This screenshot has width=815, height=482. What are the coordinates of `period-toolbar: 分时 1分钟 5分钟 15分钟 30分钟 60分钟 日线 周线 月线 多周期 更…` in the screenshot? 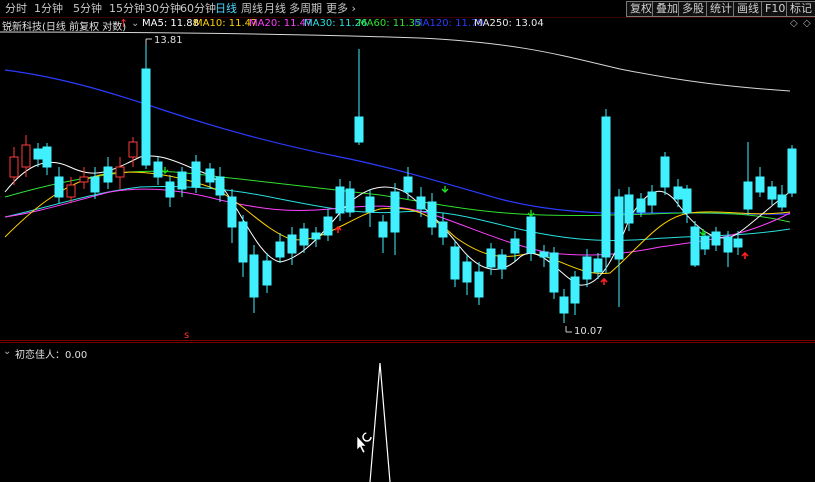 It's located at (407, 9).